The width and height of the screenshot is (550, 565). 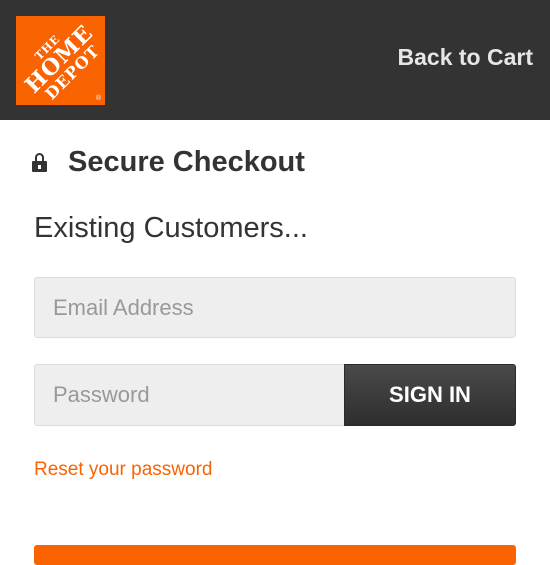 I want to click on page-title: Secure Checkout, so click(x=186, y=162).